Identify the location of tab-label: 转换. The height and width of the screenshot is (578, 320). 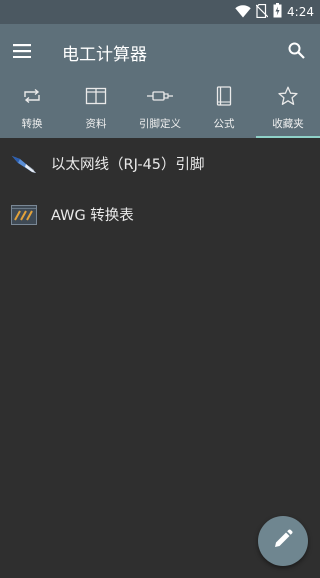
(32, 124).